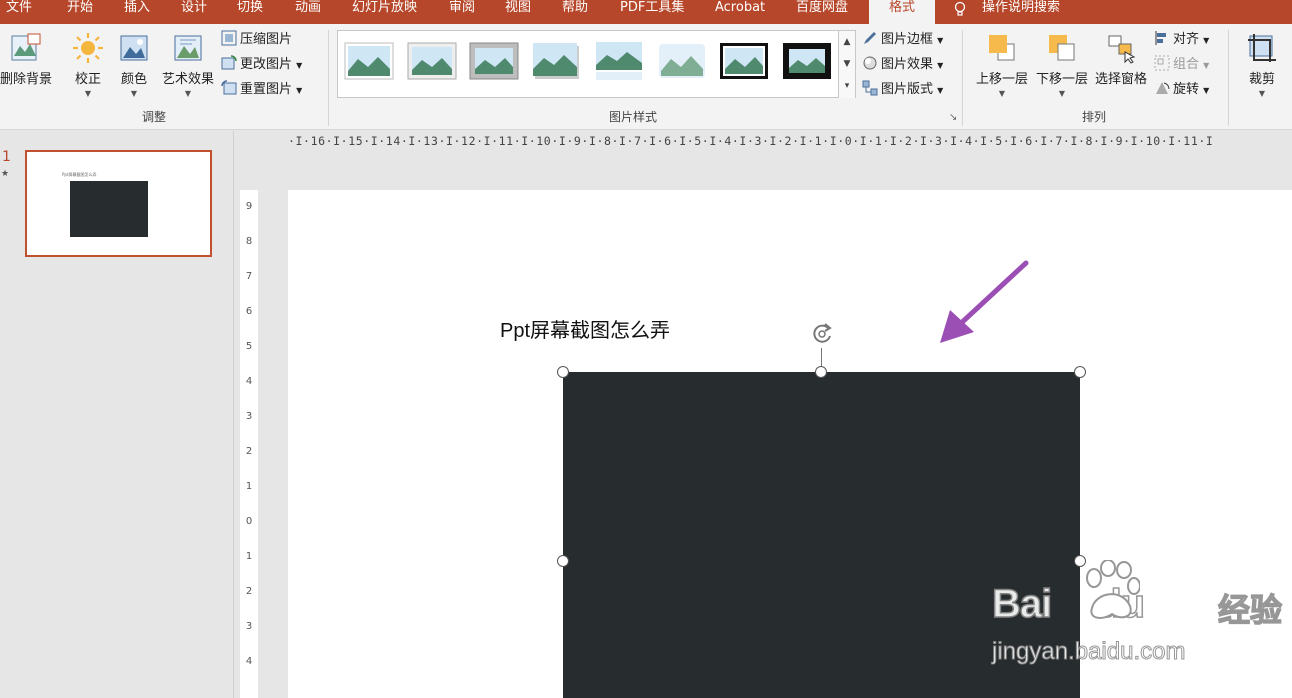 The height and width of the screenshot is (698, 1292). I want to click on align-button: 对齐 ▼, so click(1181, 40).